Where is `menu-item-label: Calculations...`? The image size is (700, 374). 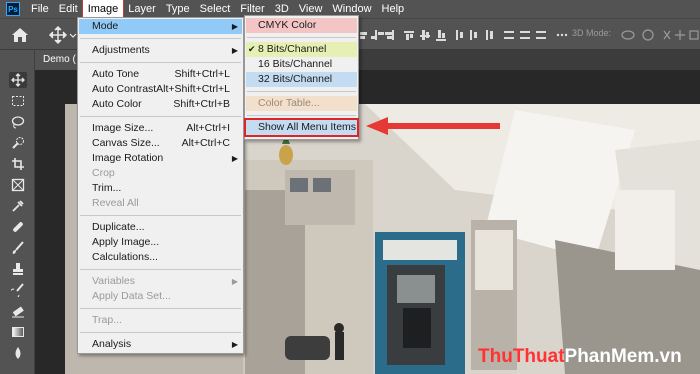
menu-item-label: Calculations... is located at coordinates (125, 257).